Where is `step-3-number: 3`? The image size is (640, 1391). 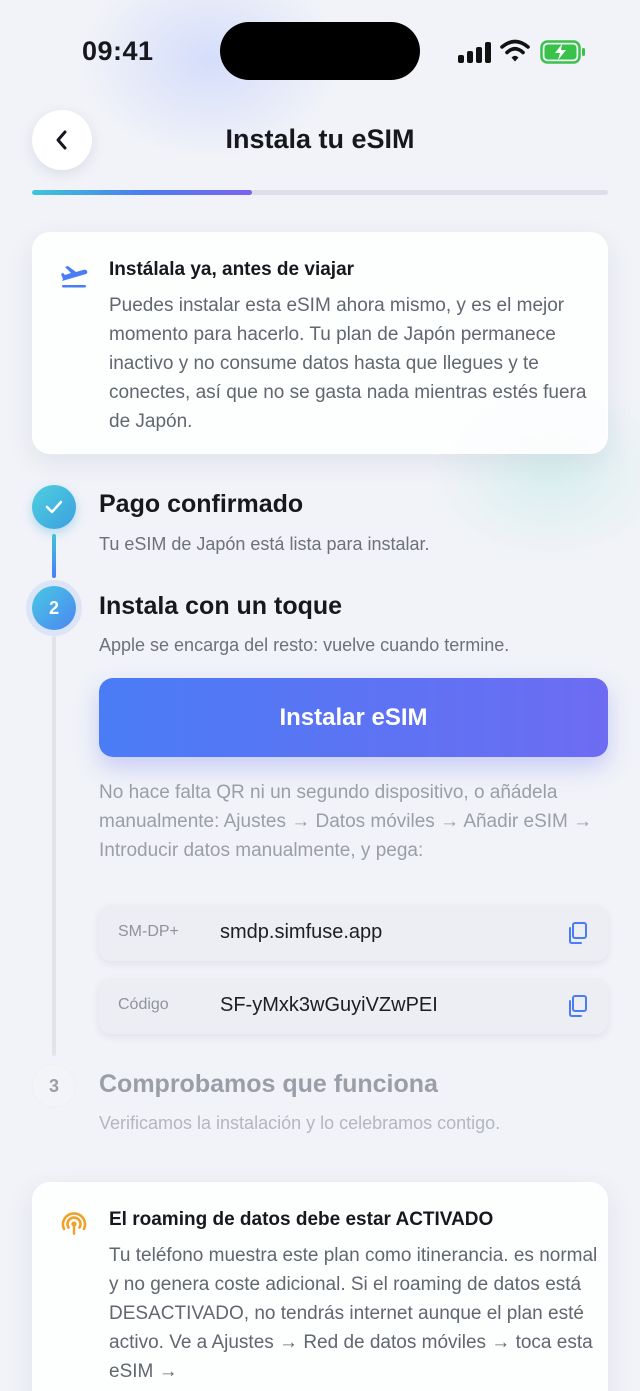
step-3-number: 3 is located at coordinates (53, 1085).